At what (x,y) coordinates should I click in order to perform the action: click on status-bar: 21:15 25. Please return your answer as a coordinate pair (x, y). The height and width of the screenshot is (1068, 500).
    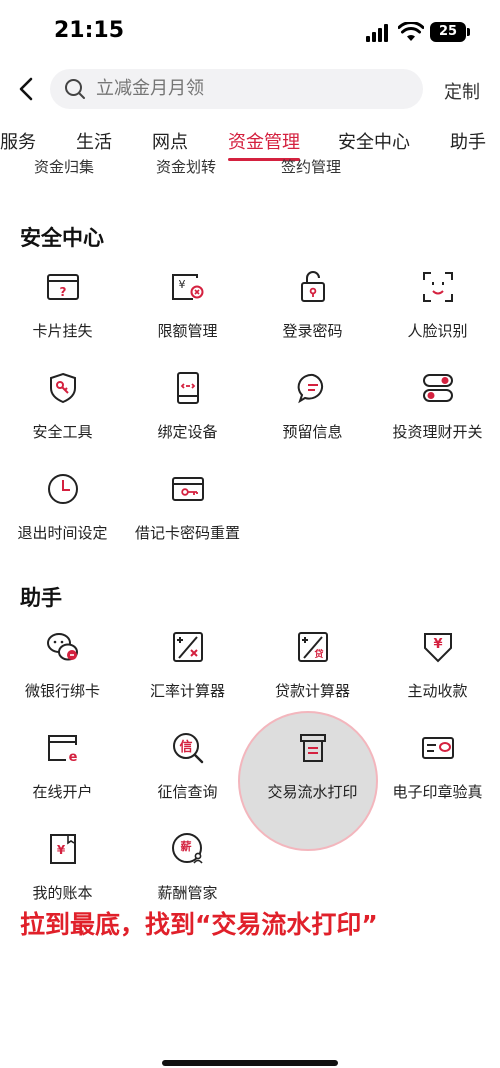
    Looking at the image, I should click on (250, 32).